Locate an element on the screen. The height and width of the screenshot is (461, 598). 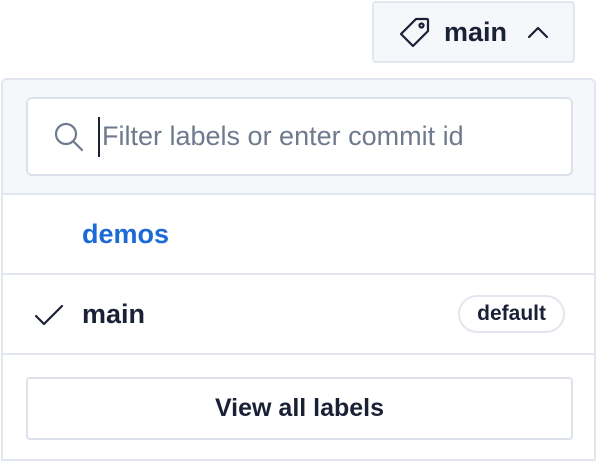
view-all-labels-button: View all labels is located at coordinates (299, 408).